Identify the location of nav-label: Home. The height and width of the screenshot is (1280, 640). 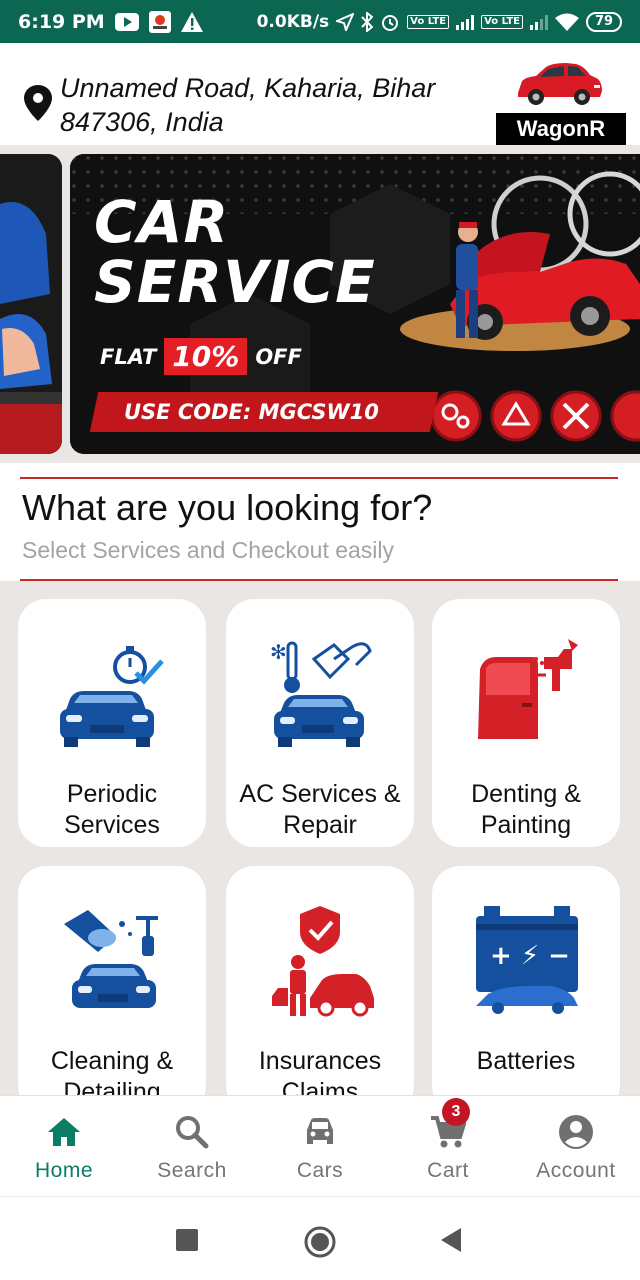
(64, 1170).